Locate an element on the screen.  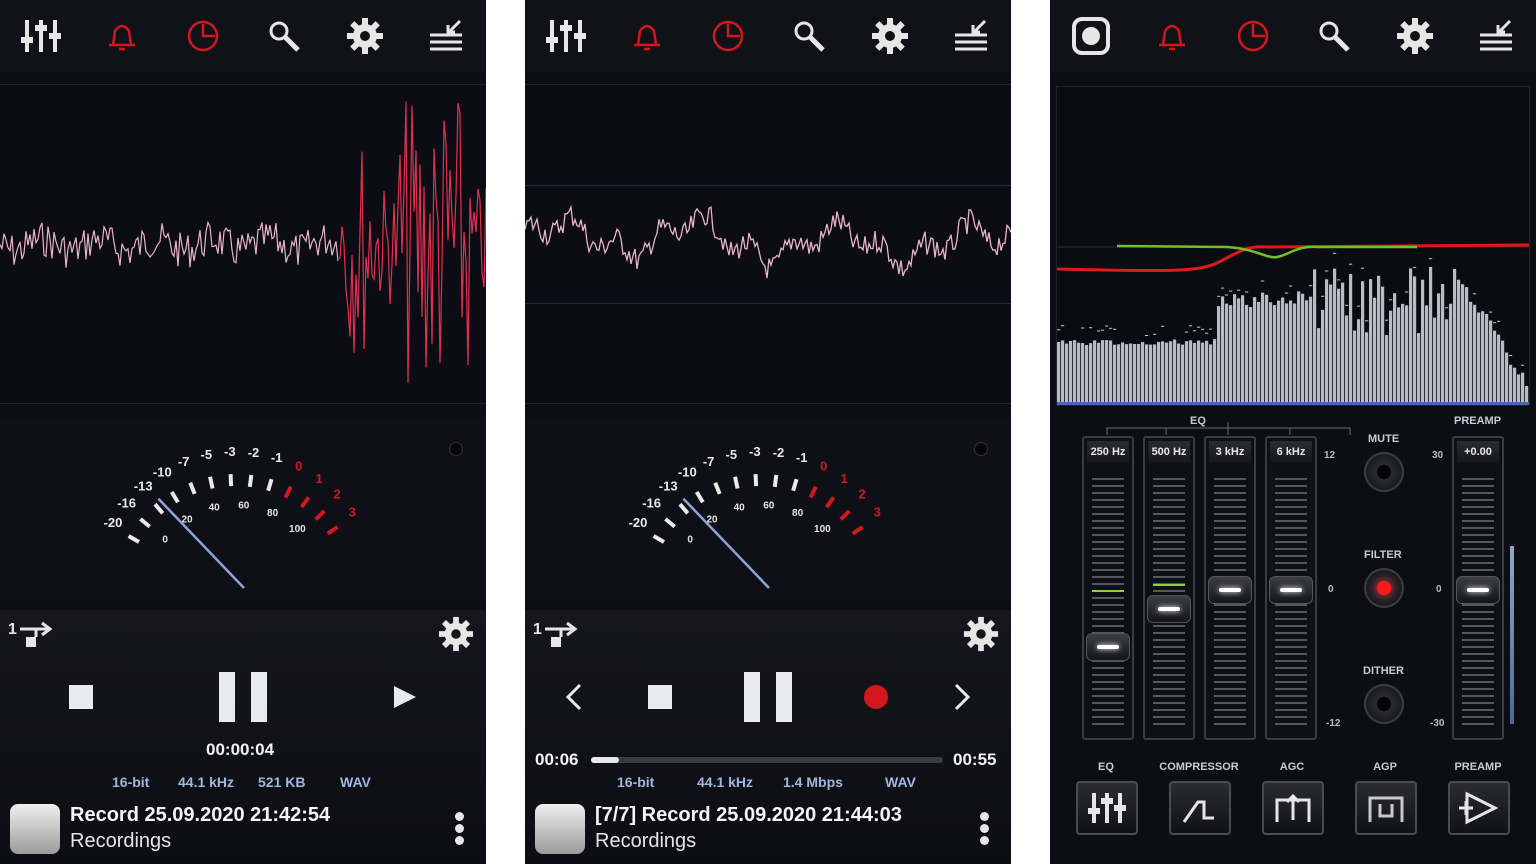
eq-slider-3khz: 3 kHz is located at coordinates (1230, 588).